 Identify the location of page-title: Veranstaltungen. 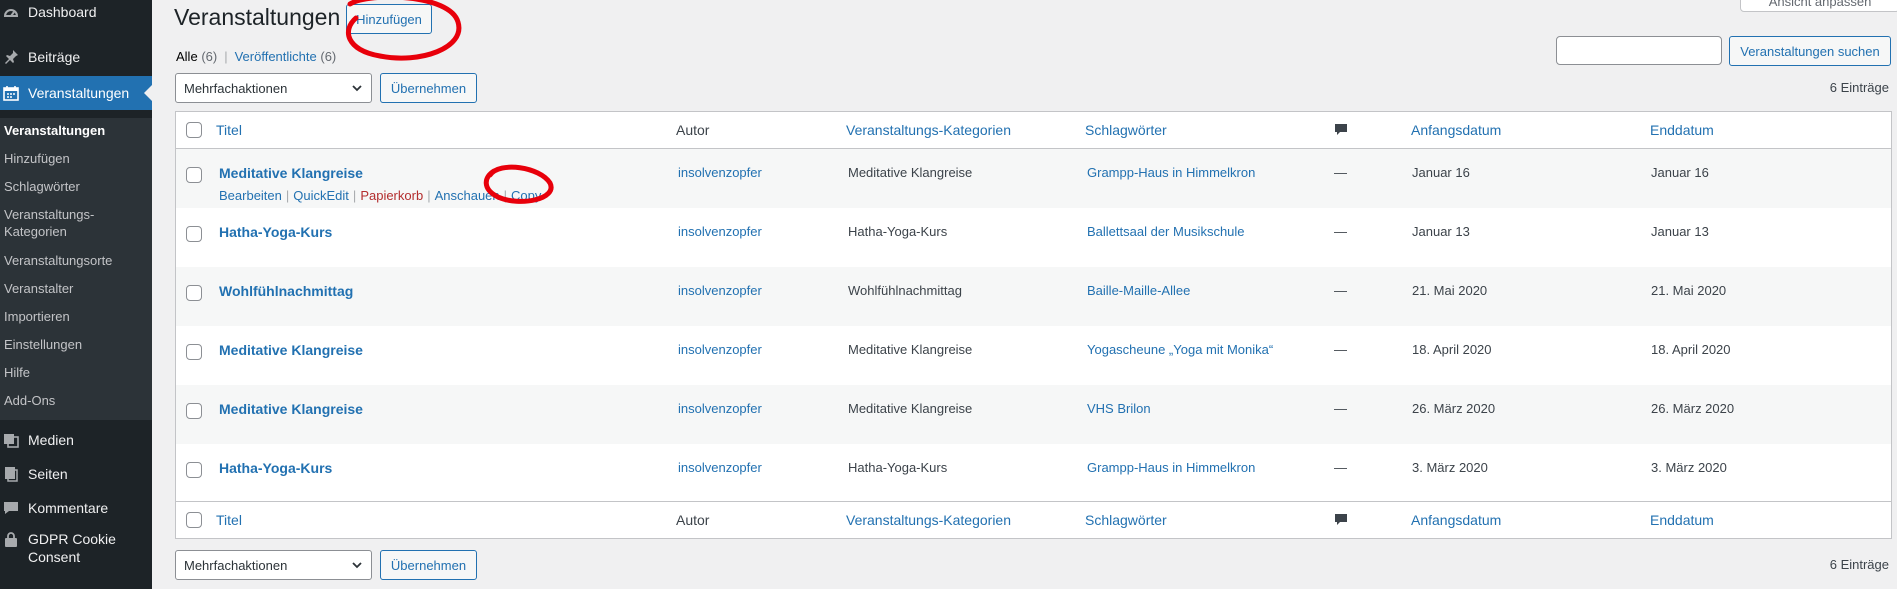
(257, 17).